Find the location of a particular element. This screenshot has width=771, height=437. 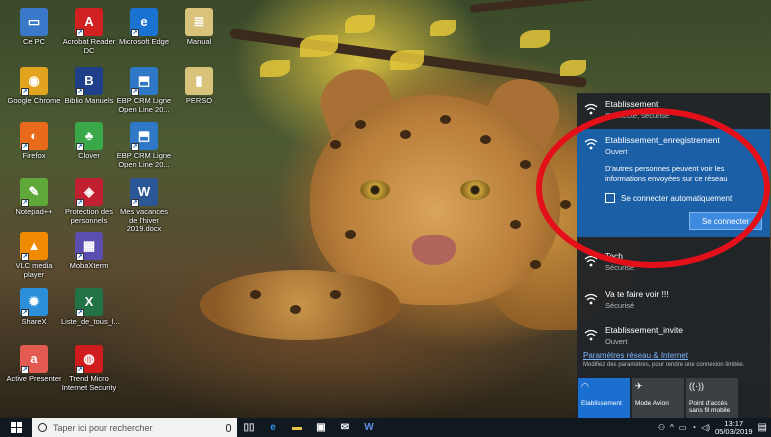

quick-action-hotspot: ((·)) Point d'accès sans fil mobile is located at coordinates (712, 398).